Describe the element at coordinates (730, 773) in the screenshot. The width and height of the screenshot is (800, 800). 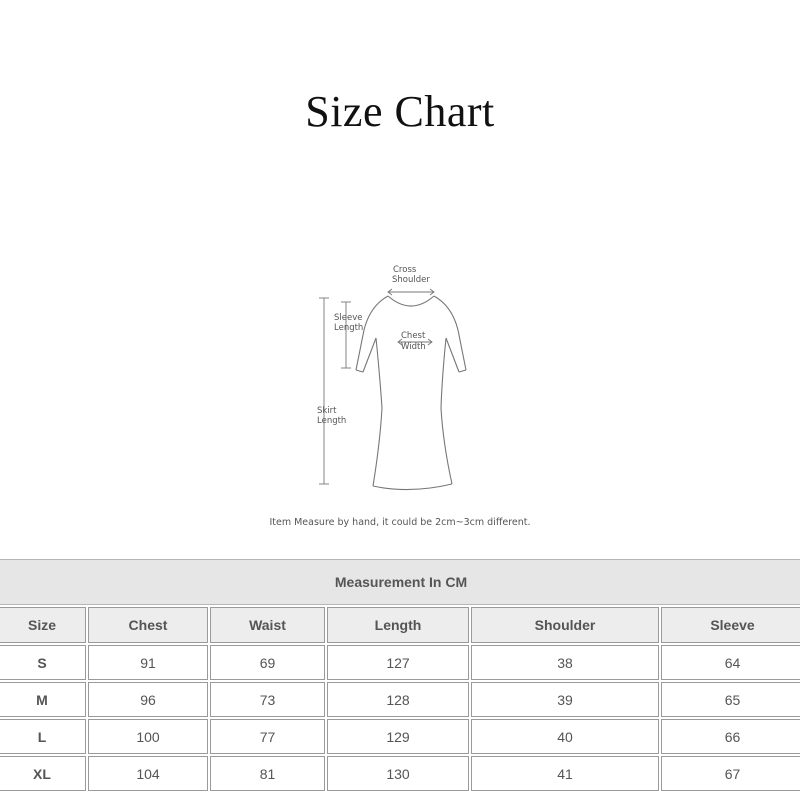
I see `cell-sleeve: 67` at that location.